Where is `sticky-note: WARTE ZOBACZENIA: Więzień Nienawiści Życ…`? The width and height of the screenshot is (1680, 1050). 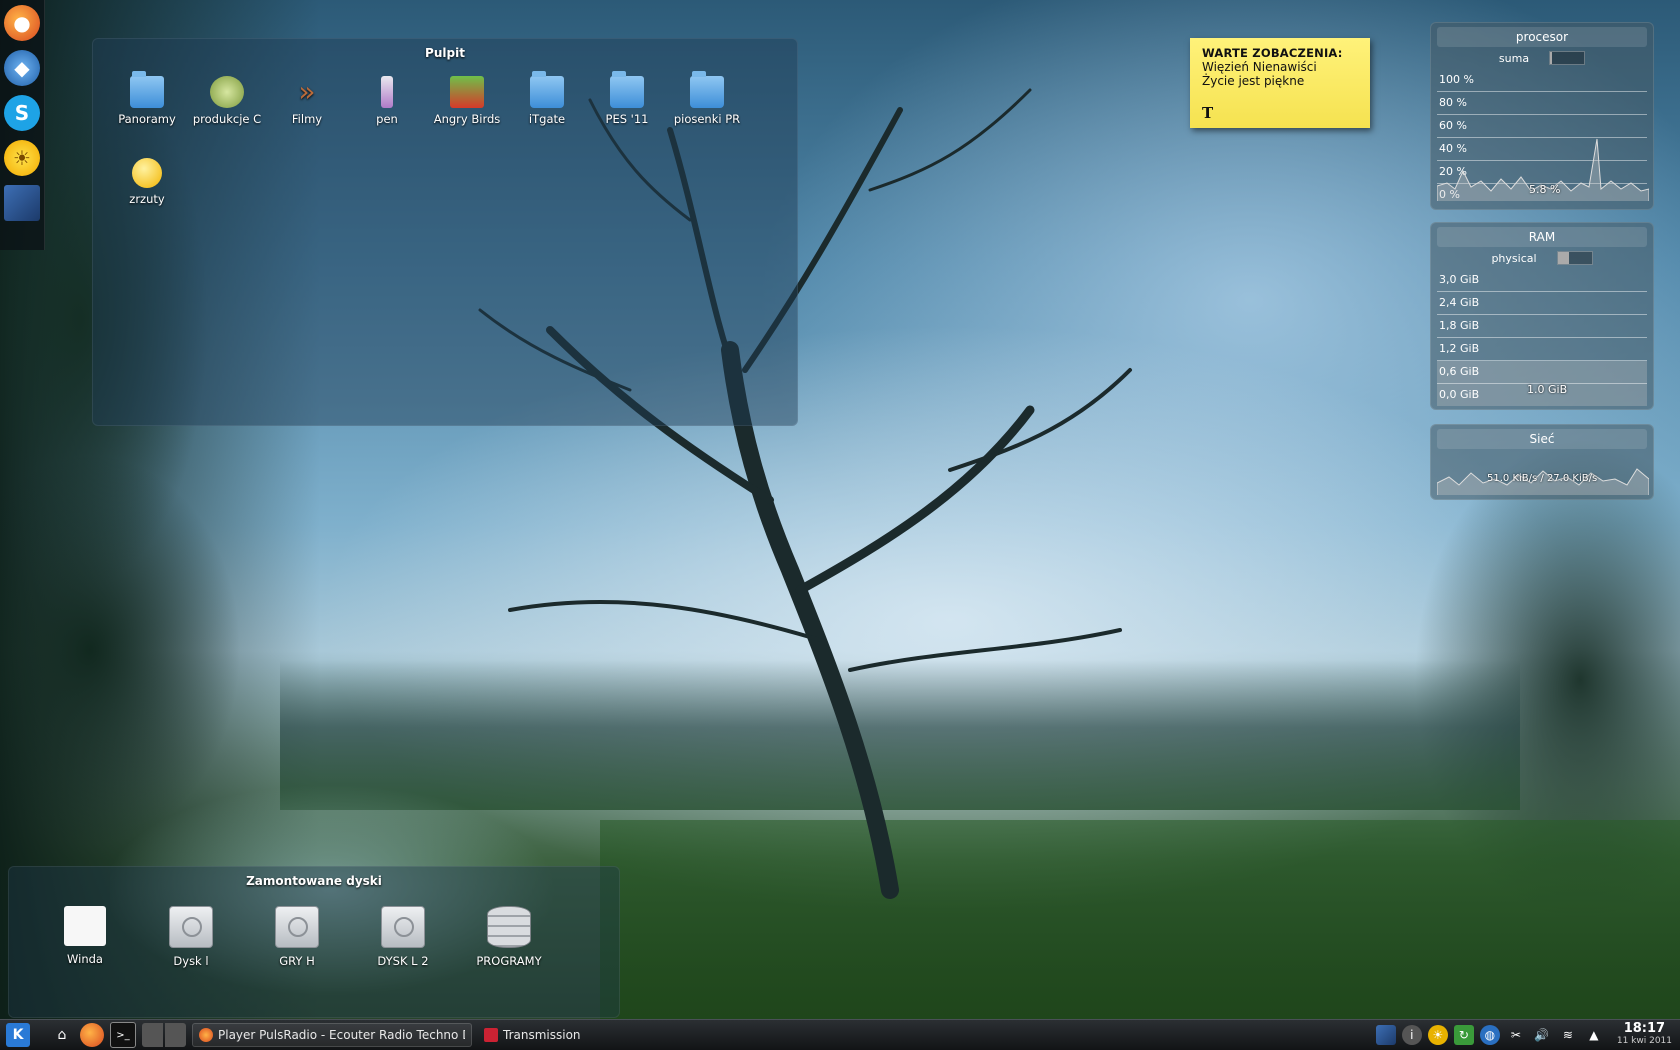
sticky-note: WARTE ZOBACZENIA: Więzień Nienawiści Życ… is located at coordinates (1280, 83).